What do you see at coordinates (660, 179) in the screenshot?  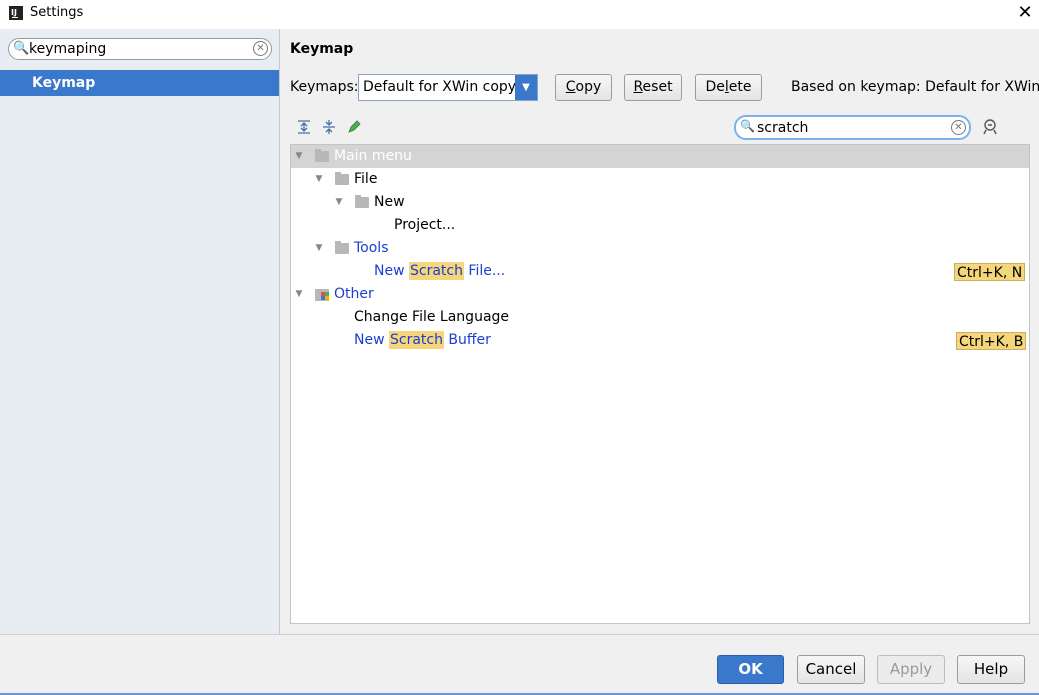 I see `tree-row-file: ▼ File` at bounding box center [660, 179].